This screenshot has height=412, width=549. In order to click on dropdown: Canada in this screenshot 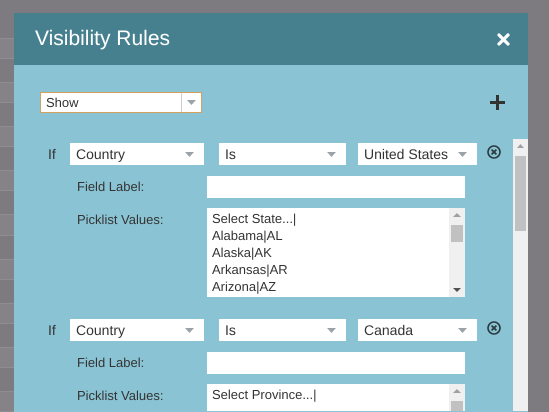, I will do `click(417, 330)`.